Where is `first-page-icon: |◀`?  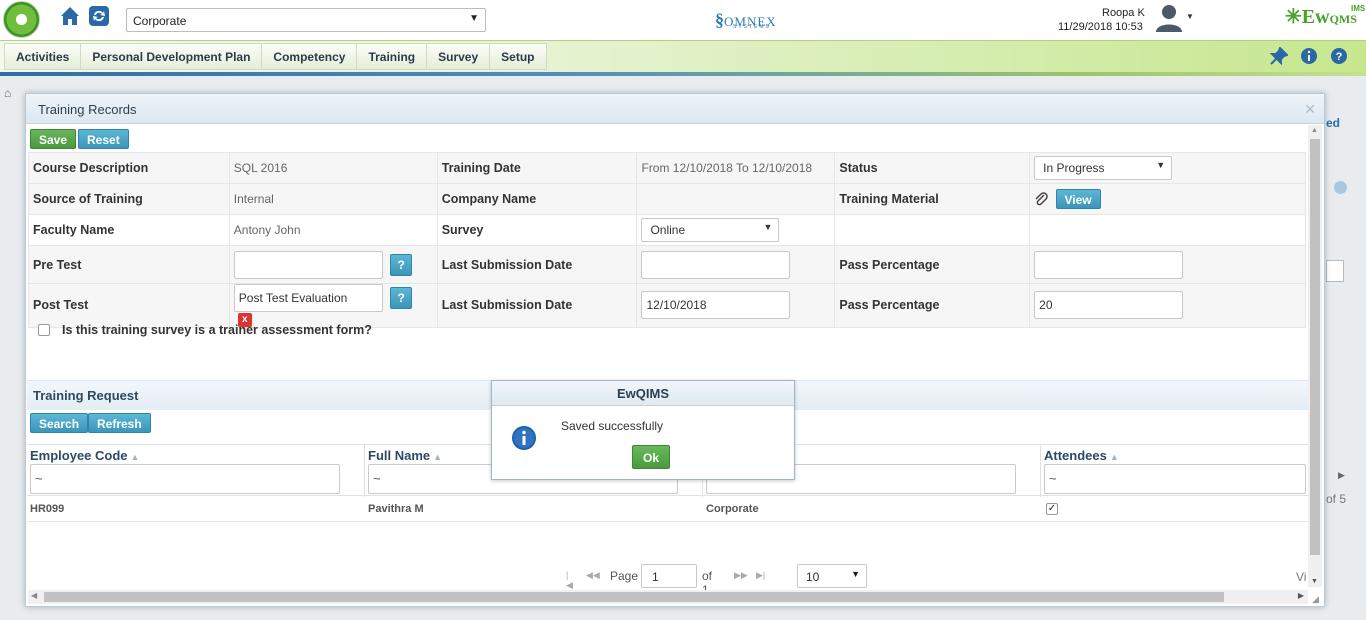
first-page-icon: |◀ is located at coordinates (569, 580).